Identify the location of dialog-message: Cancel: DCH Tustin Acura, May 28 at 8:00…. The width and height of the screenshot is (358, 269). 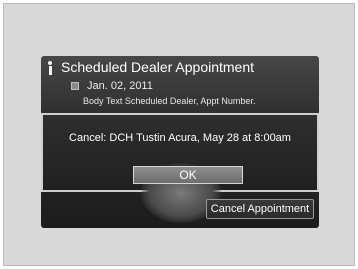
(180, 138).